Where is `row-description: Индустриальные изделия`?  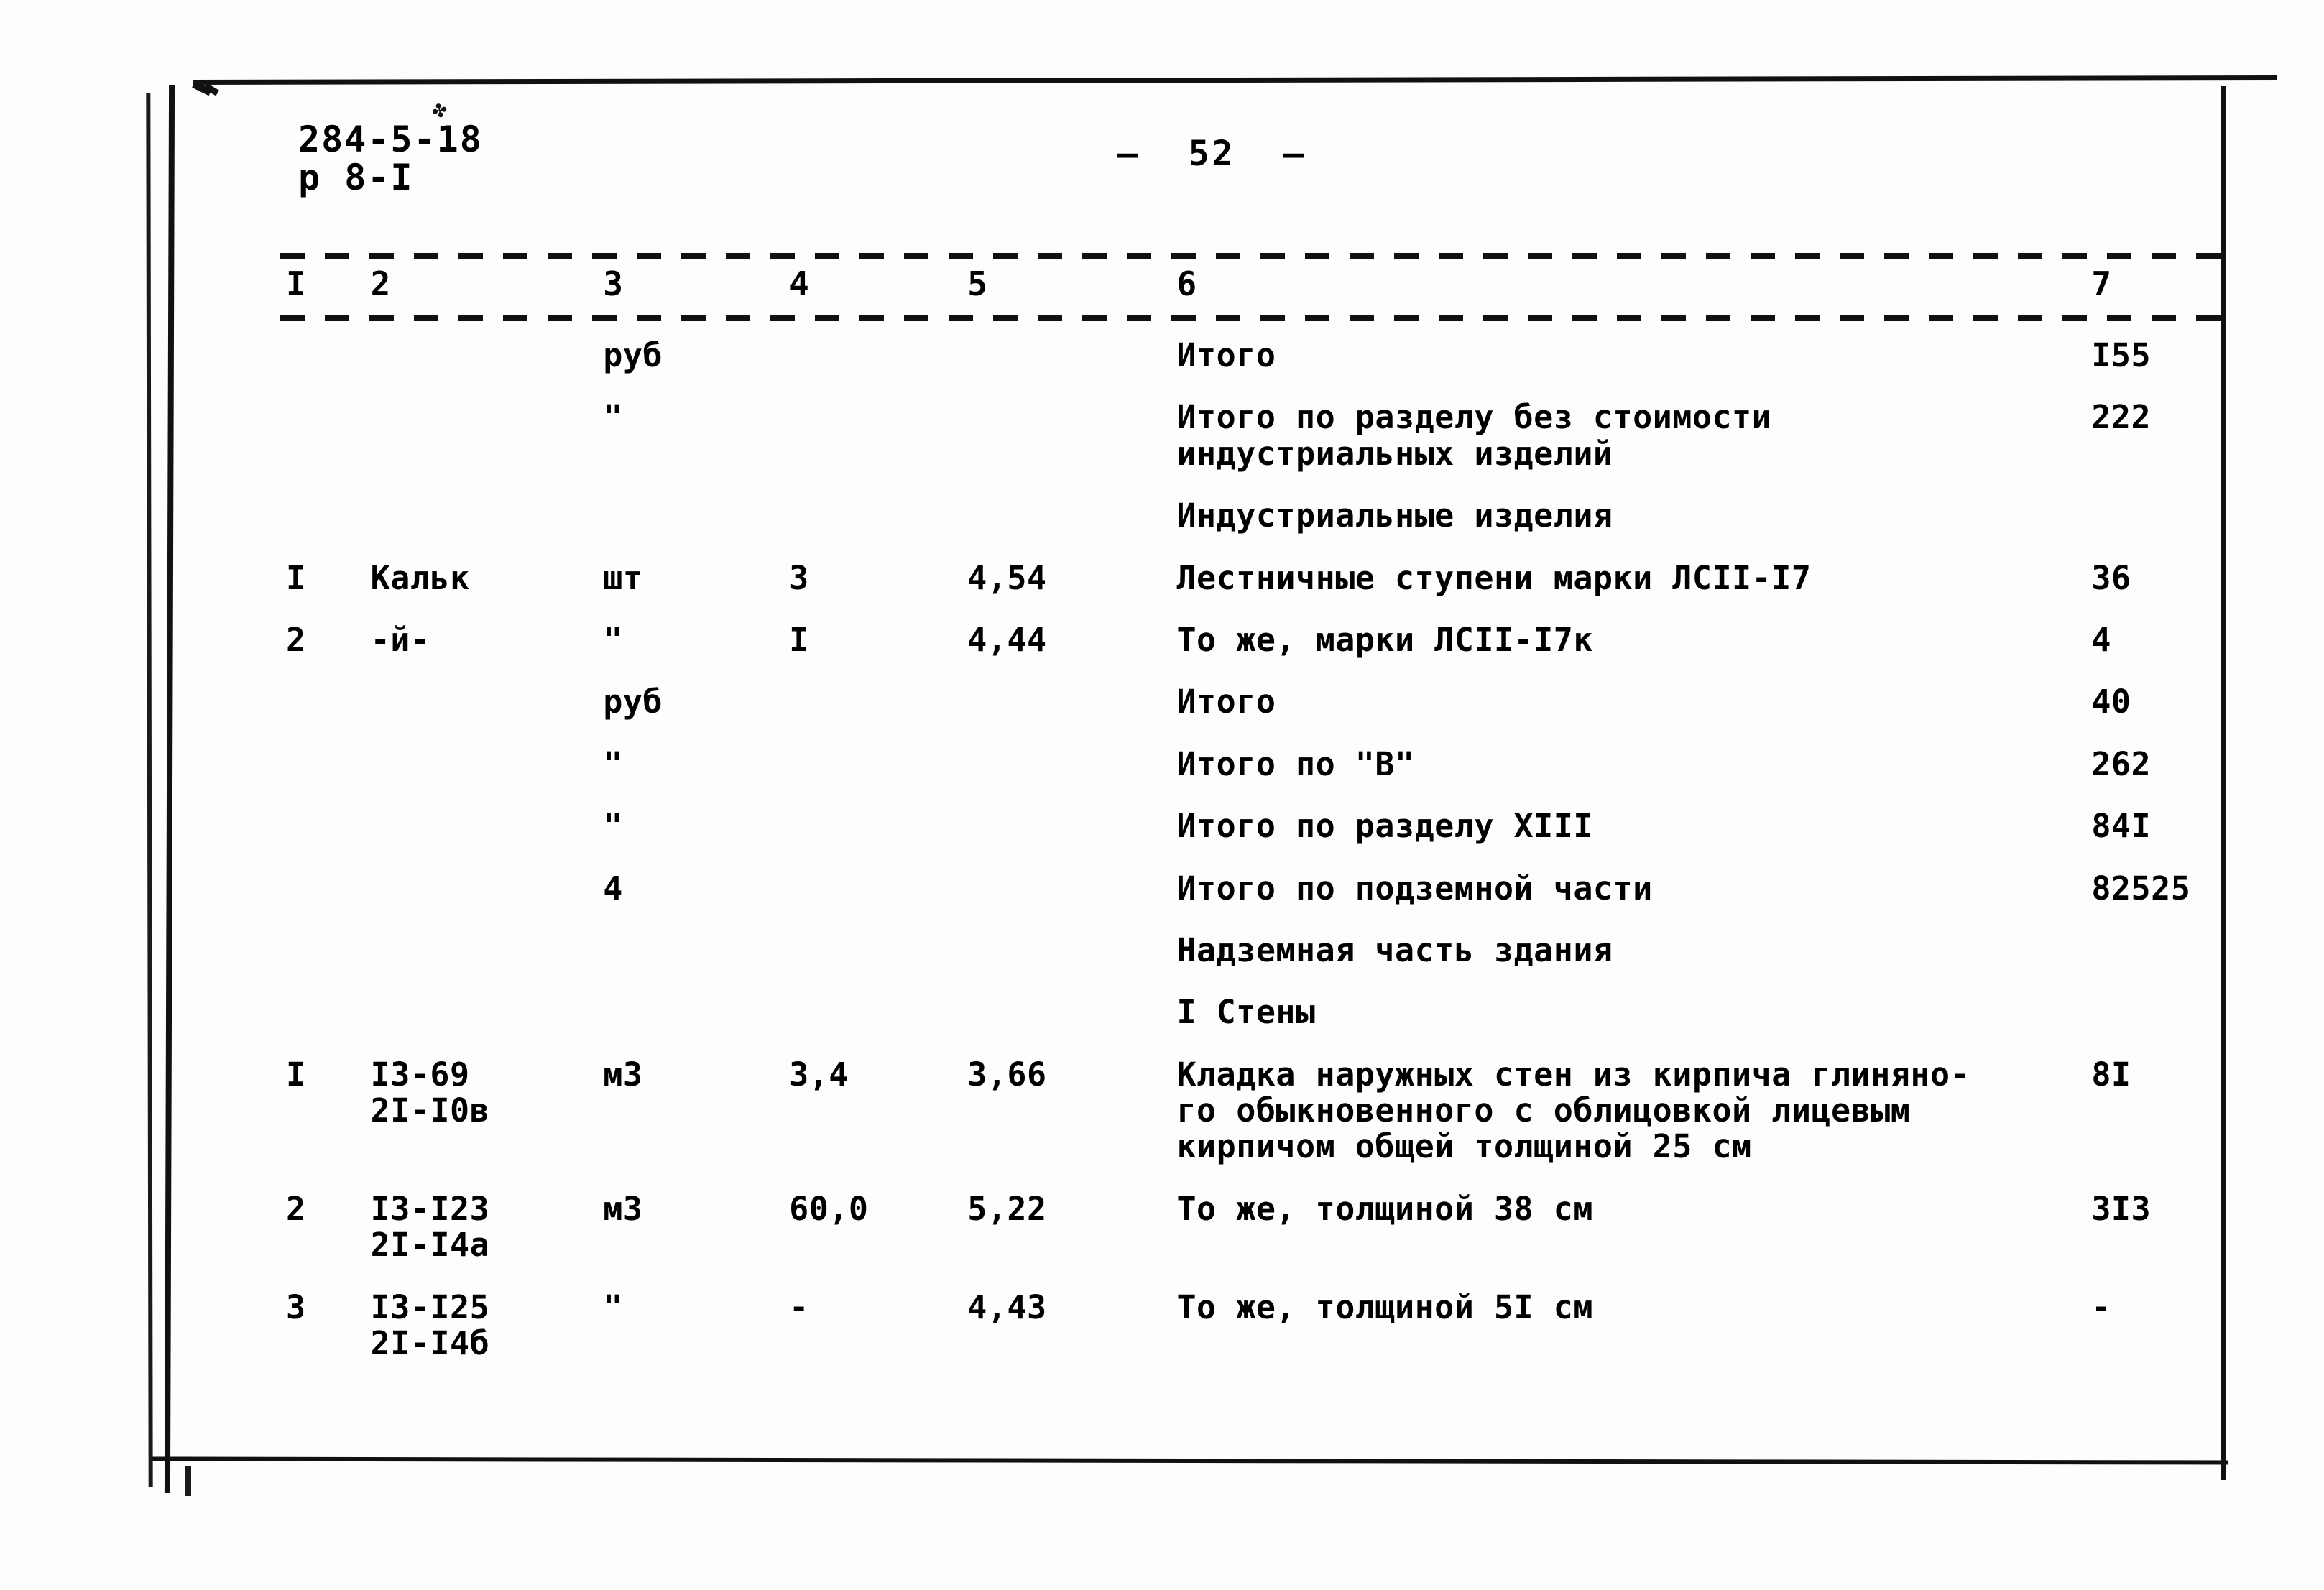 row-description: Индустриальные изделия is located at coordinates (1394, 516).